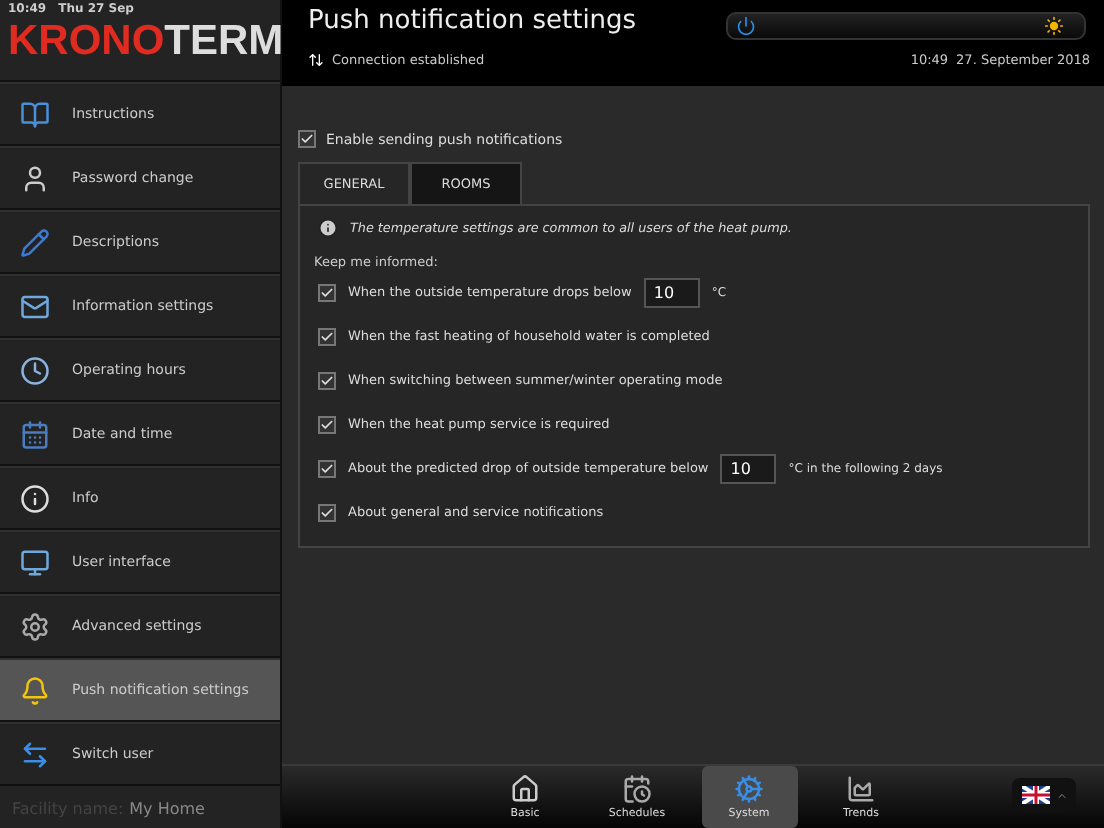  Describe the element at coordinates (472, 21) in the screenshot. I see `page-title: Push notification settings` at that location.